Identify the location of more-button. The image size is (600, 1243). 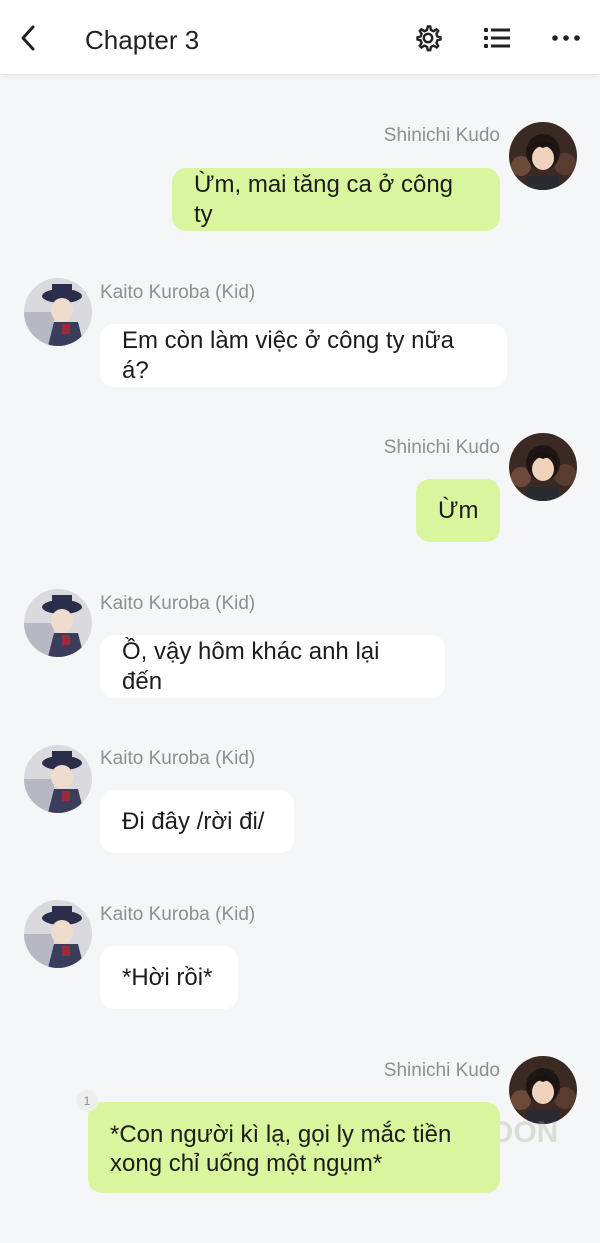
(566, 38).